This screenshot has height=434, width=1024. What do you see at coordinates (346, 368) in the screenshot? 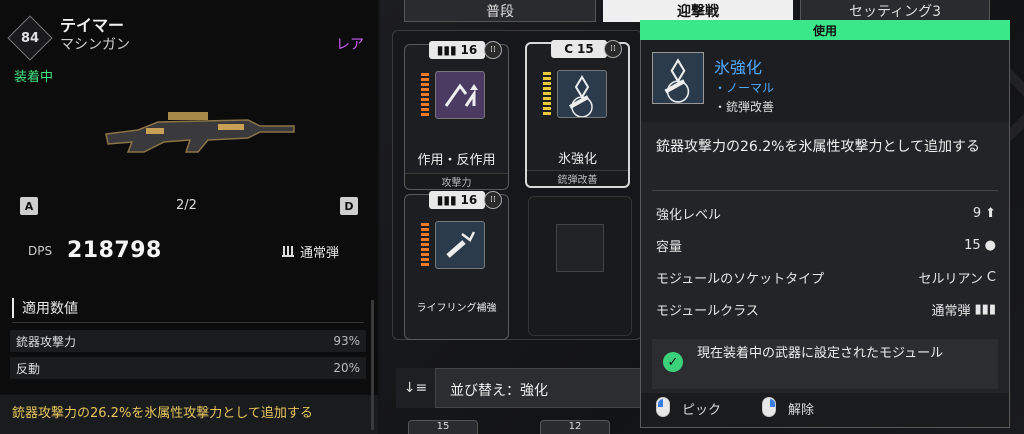
I see `stat-value: 20%` at bounding box center [346, 368].